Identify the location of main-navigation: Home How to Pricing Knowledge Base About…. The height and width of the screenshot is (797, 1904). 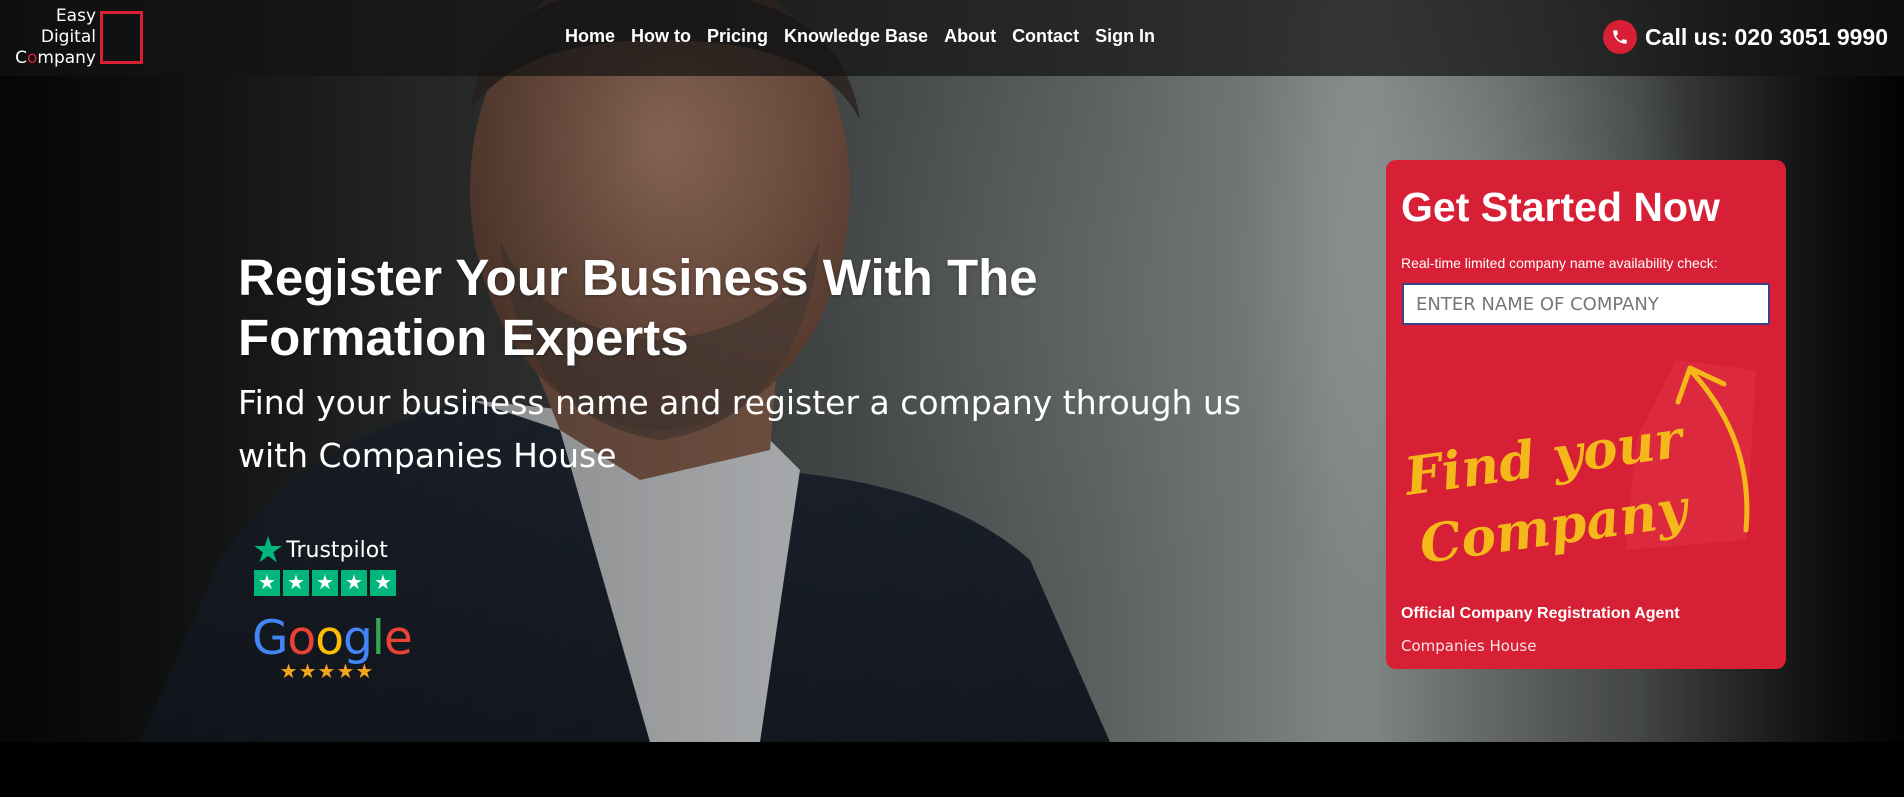
(860, 36).